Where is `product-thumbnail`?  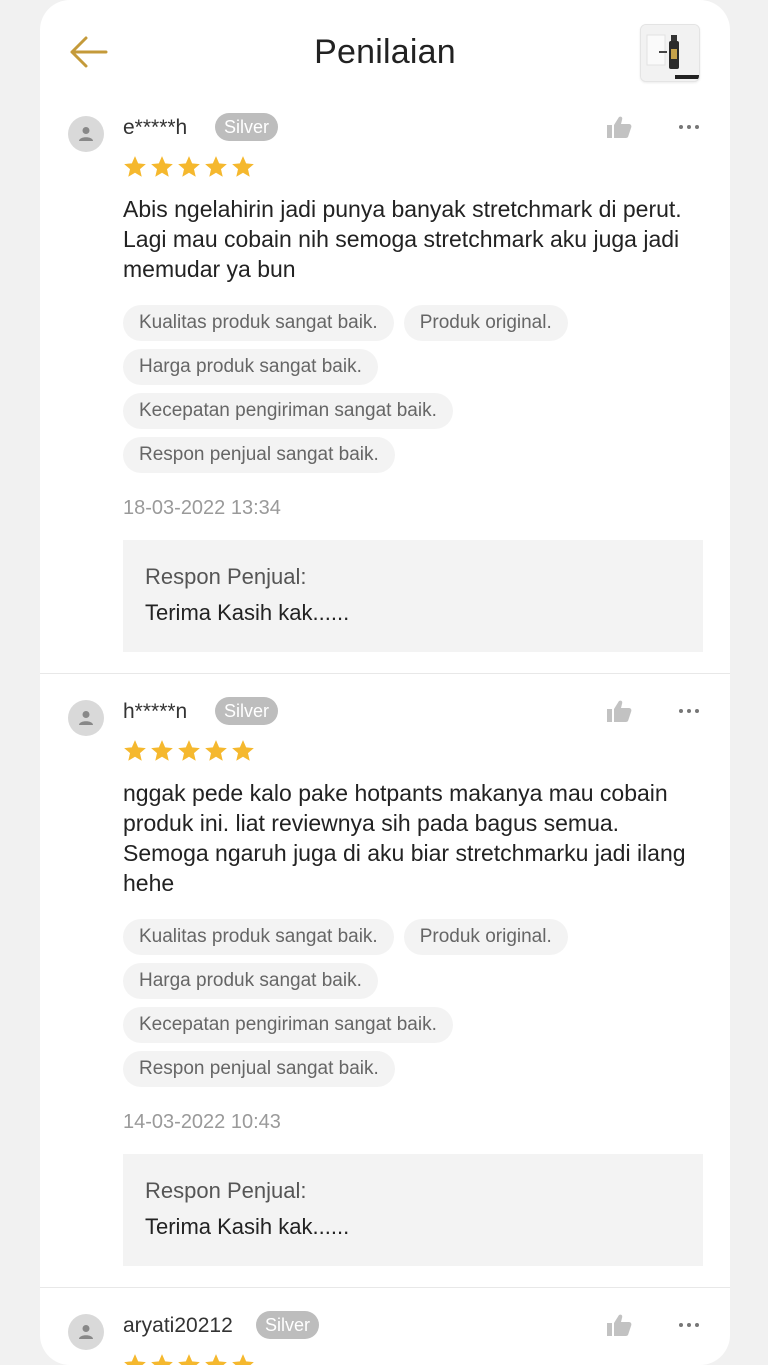 product-thumbnail is located at coordinates (670, 53).